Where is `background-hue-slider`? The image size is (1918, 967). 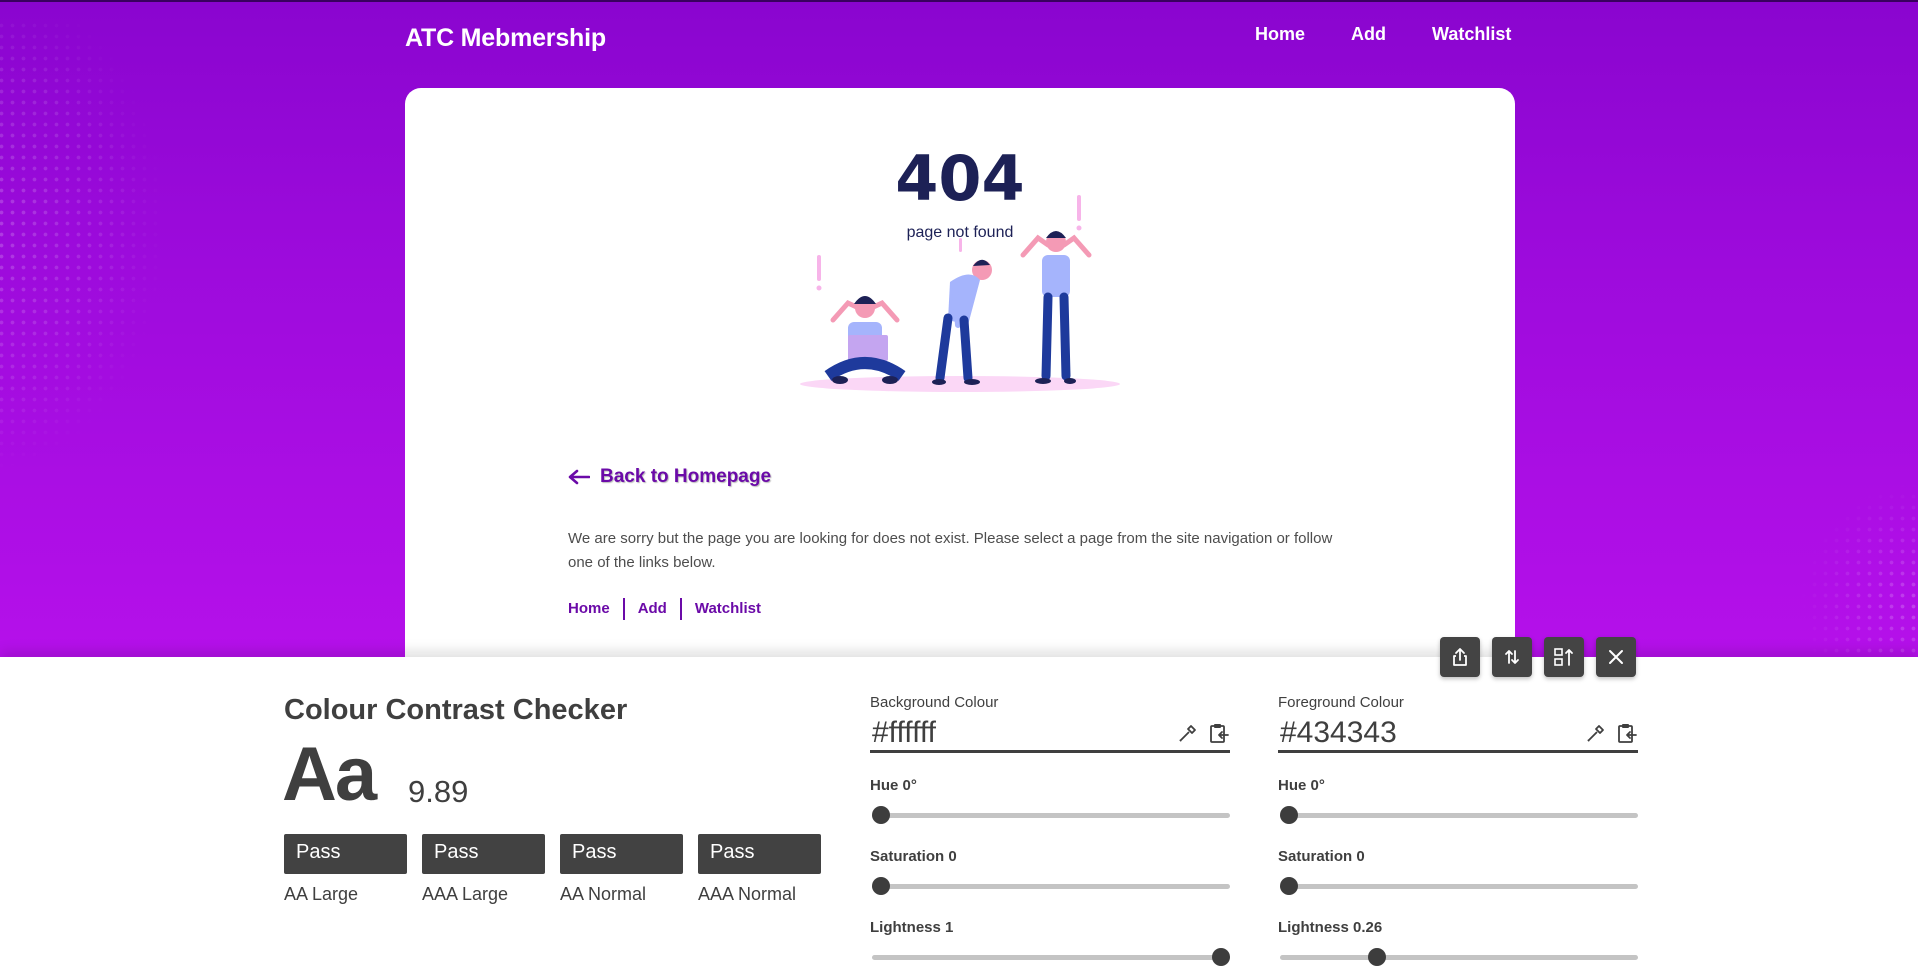 background-hue-slider is located at coordinates (1050, 815).